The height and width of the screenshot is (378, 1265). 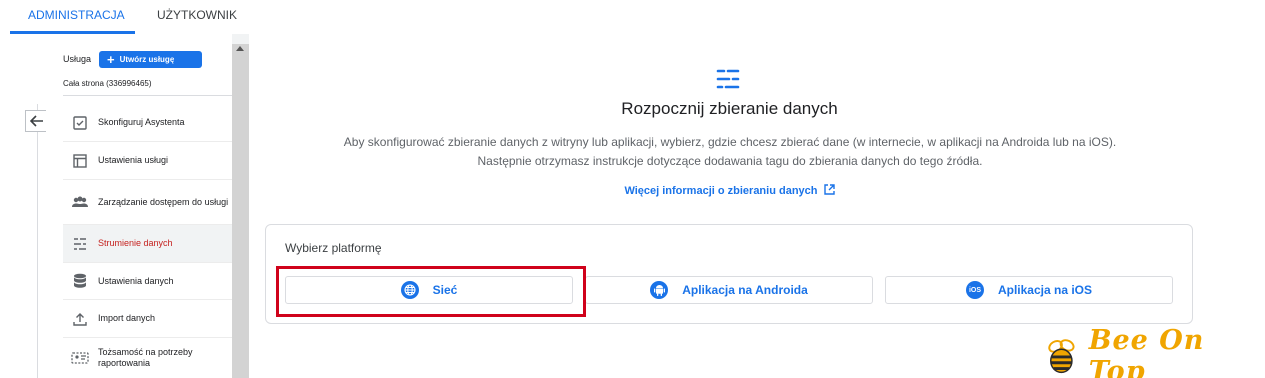 What do you see at coordinates (127, 318) in the screenshot?
I see `sidebar-item-label: Import danych` at bounding box center [127, 318].